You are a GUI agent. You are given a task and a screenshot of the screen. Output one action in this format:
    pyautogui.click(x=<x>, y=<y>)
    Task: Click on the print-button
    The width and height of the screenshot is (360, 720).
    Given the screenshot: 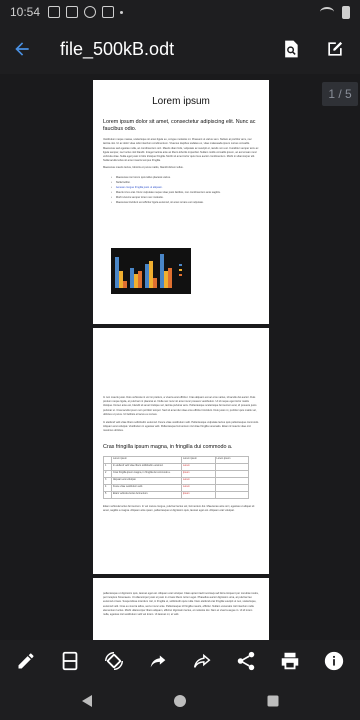 What is the action you would take?
    pyautogui.click(x=290, y=661)
    